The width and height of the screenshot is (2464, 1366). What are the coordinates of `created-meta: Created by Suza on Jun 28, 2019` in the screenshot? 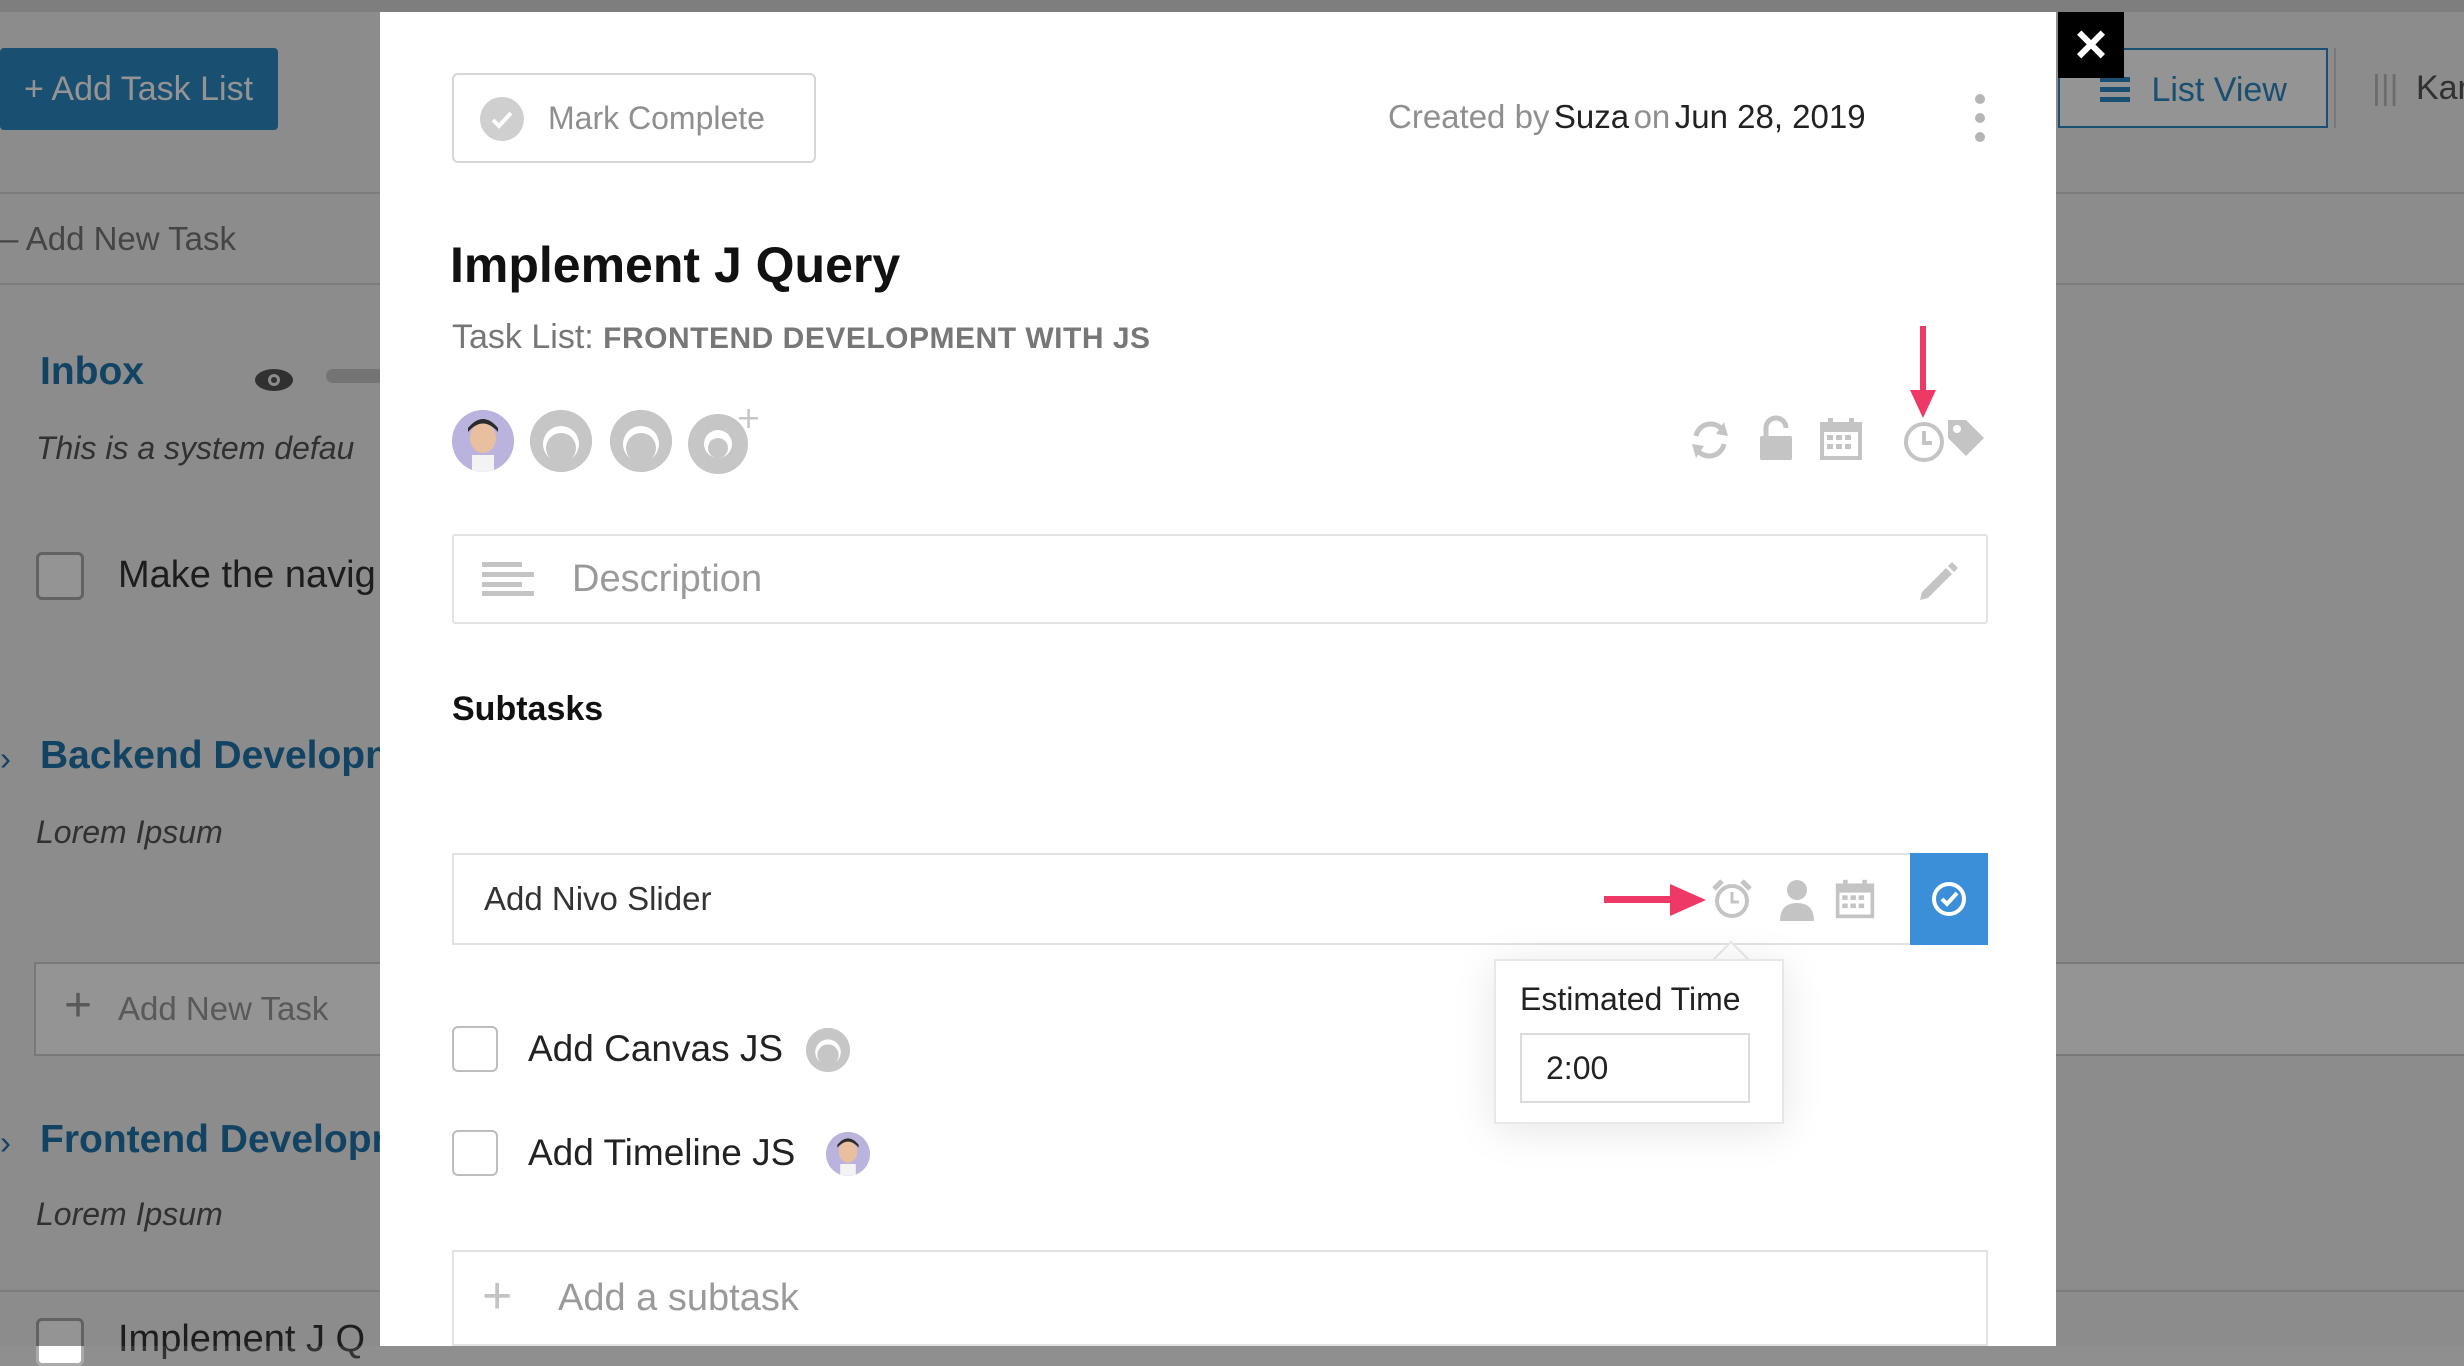 It's located at (1627, 117).